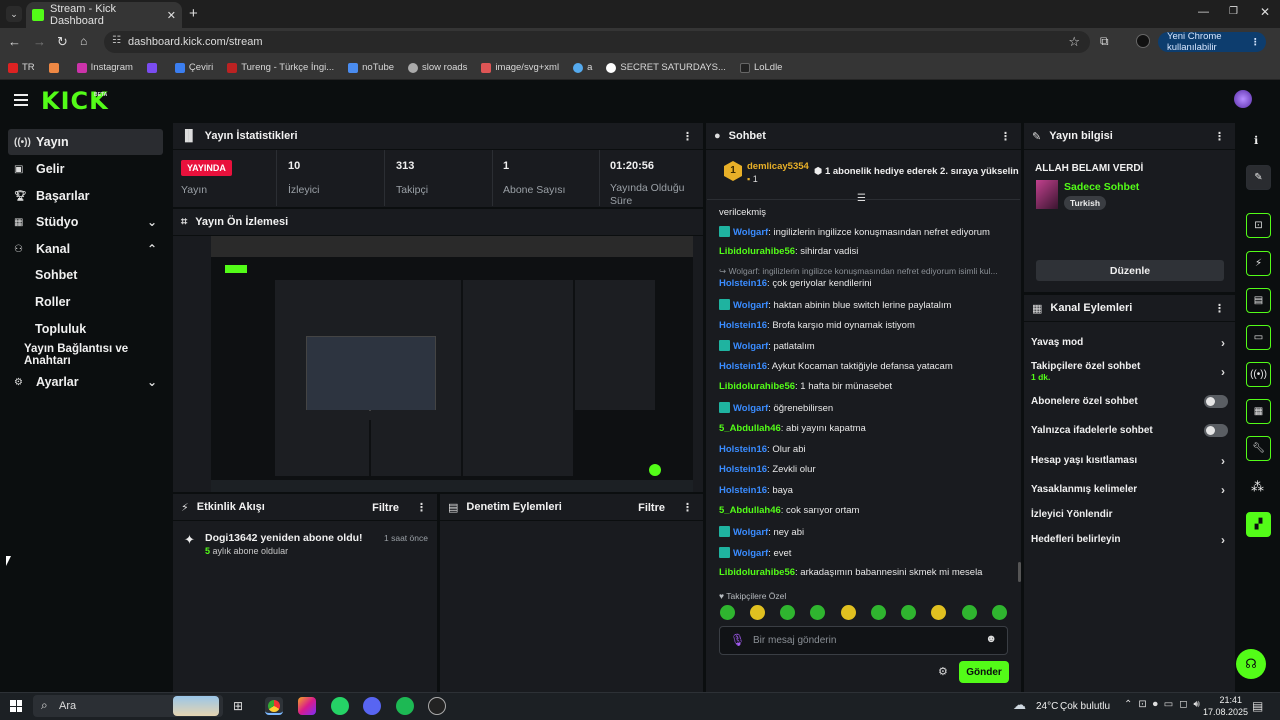 The height and width of the screenshot is (720, 1280). Describe the element at coordinates (1258, 263) in the screenshot. I see `widget-button-2: ⚡︎` at that location.